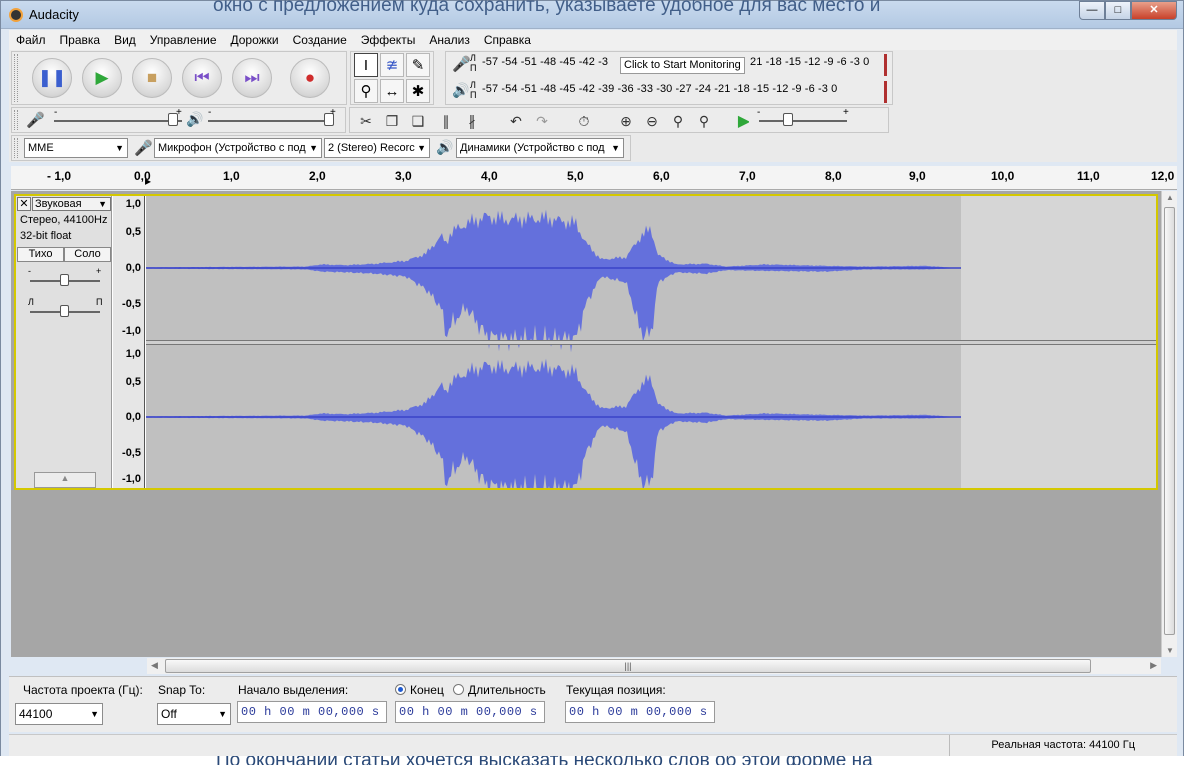  I want to click on silence-button: ∦, so click(472, 121).